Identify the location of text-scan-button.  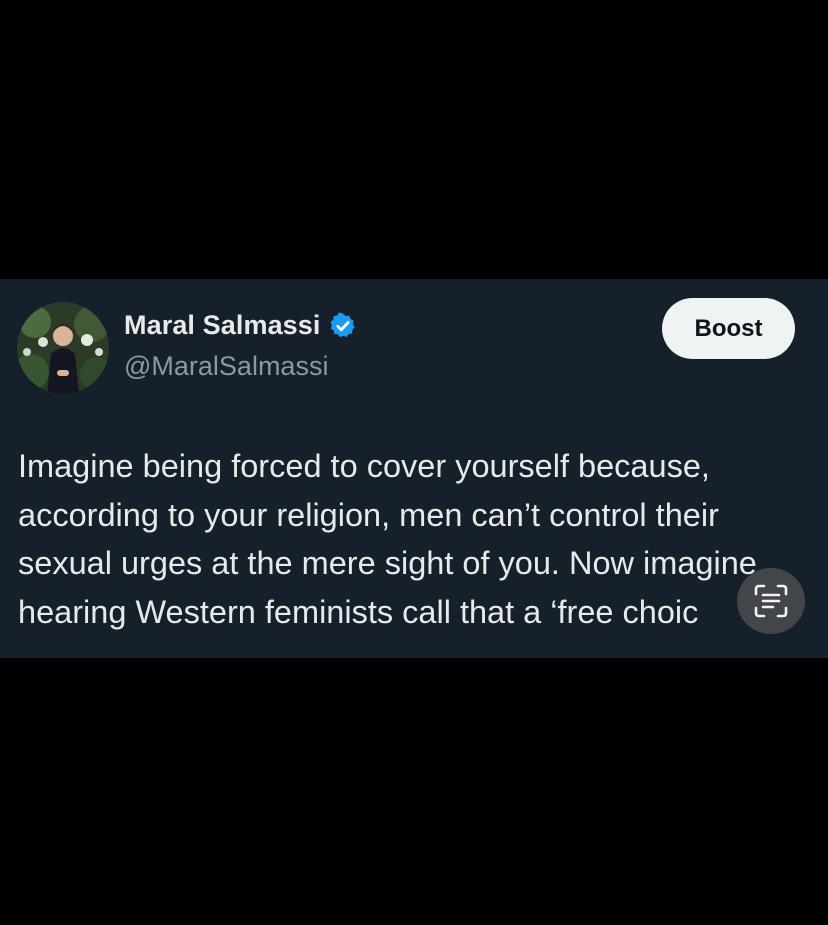
(771, 601).